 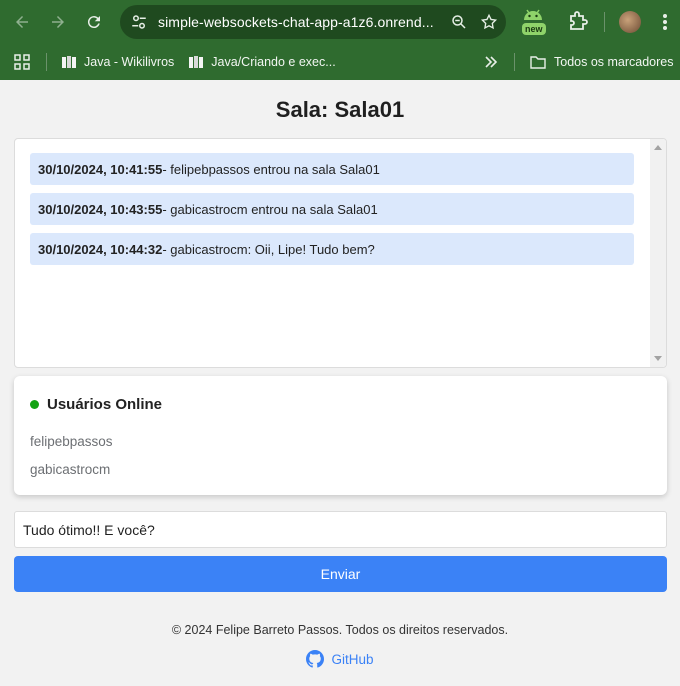 I want to click on message-text: - gabicastrocm: Oii, Lipe! Tudo bem?, so click(x=268, y=249).